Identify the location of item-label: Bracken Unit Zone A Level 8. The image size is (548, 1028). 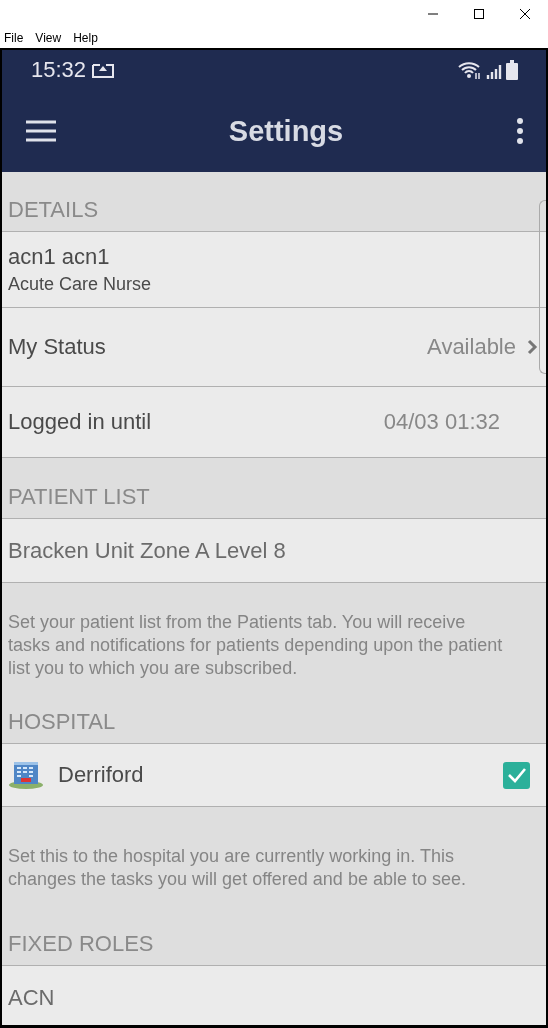
(147, 550).